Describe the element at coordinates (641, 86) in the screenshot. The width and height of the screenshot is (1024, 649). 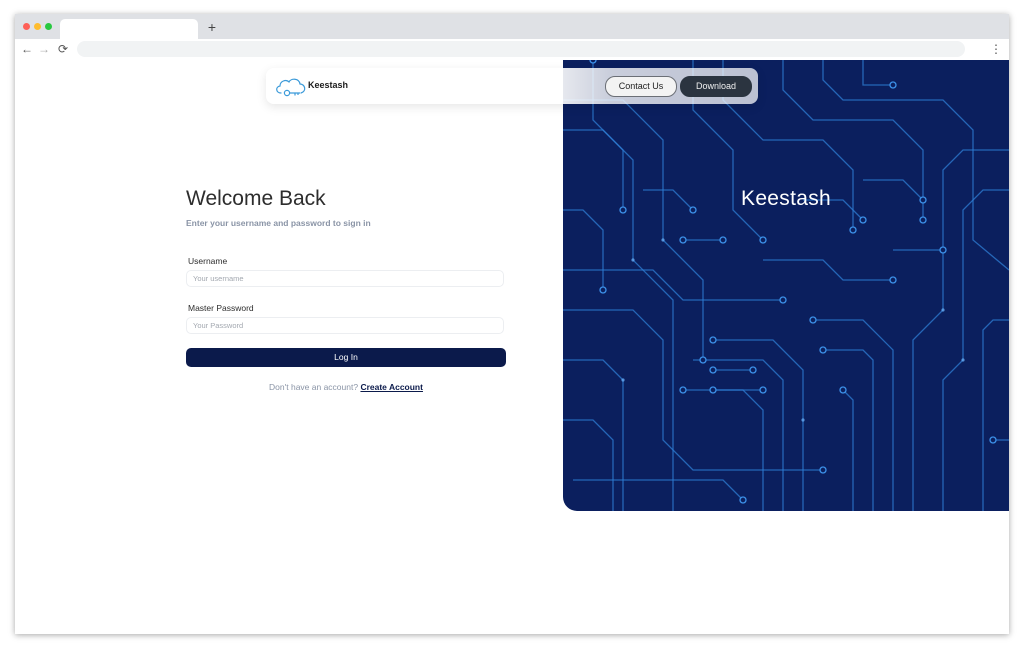
I see `contact-us-button: Contact Us` at that location.